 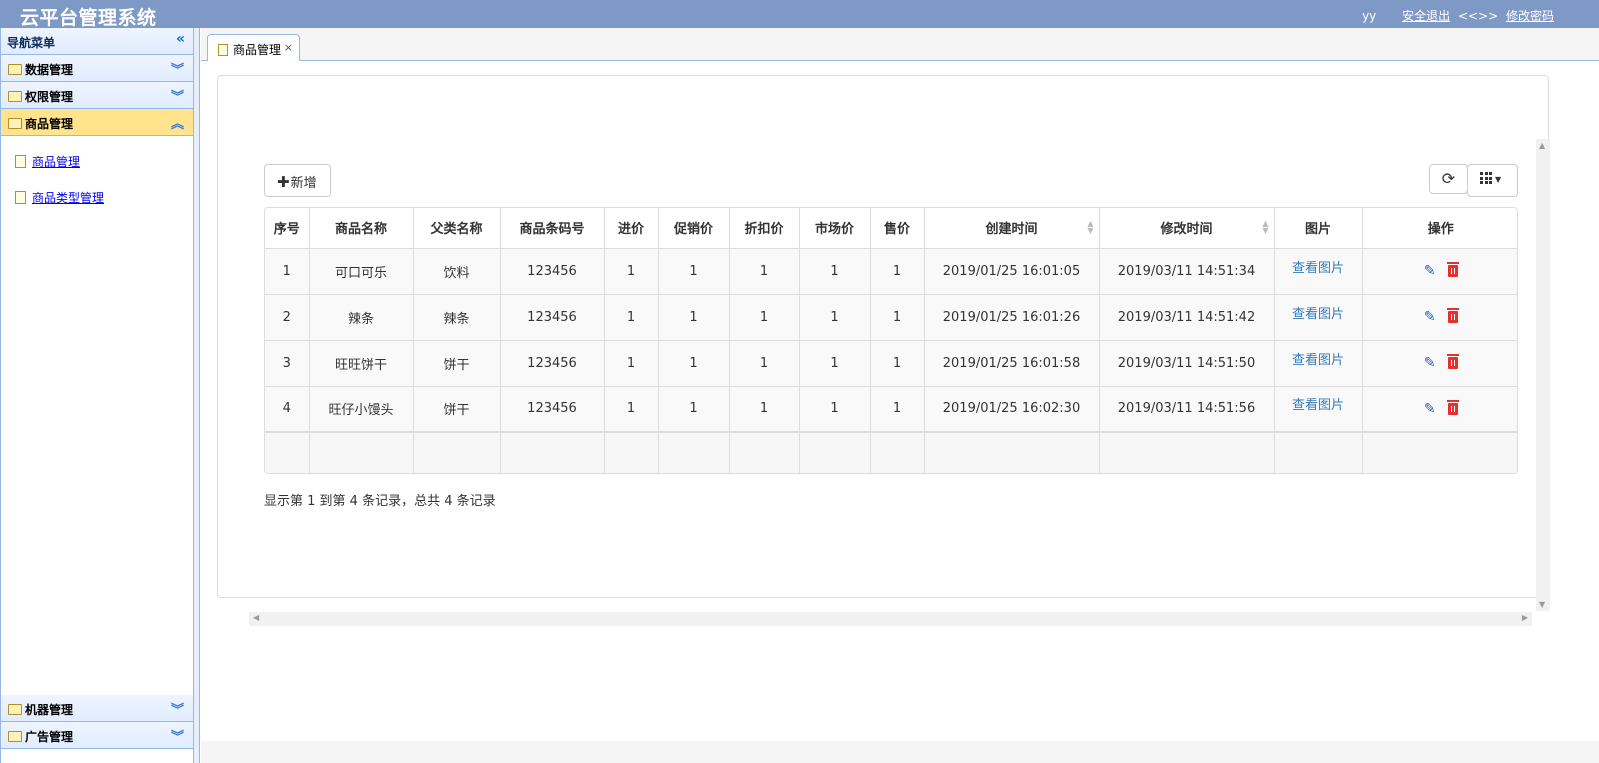 What do you see at coordinates (197, 395) in the screenshot?
I see `splitter` at bounding box center [197, 395].